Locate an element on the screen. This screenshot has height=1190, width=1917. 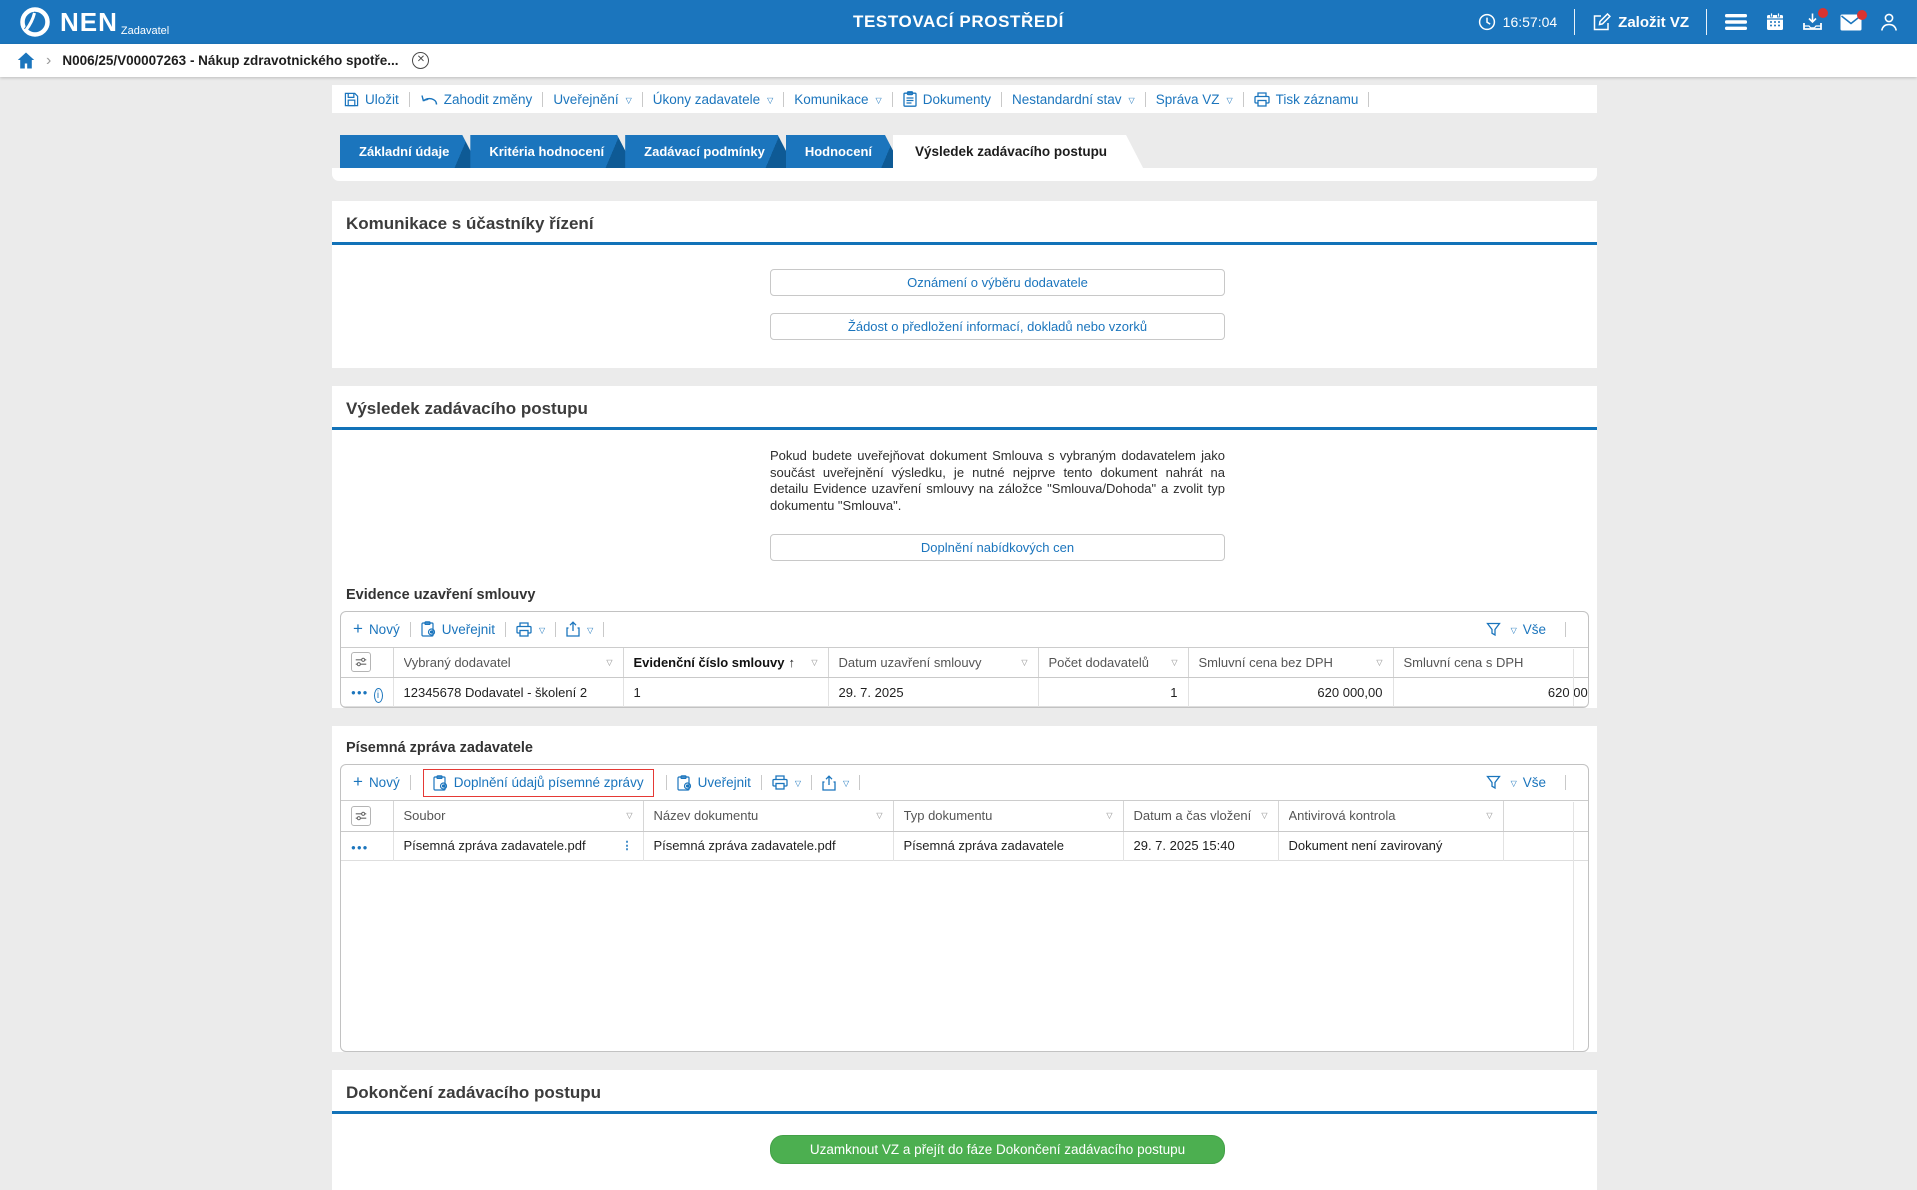
inbox-download-button is located at coordinates (1815, 20).